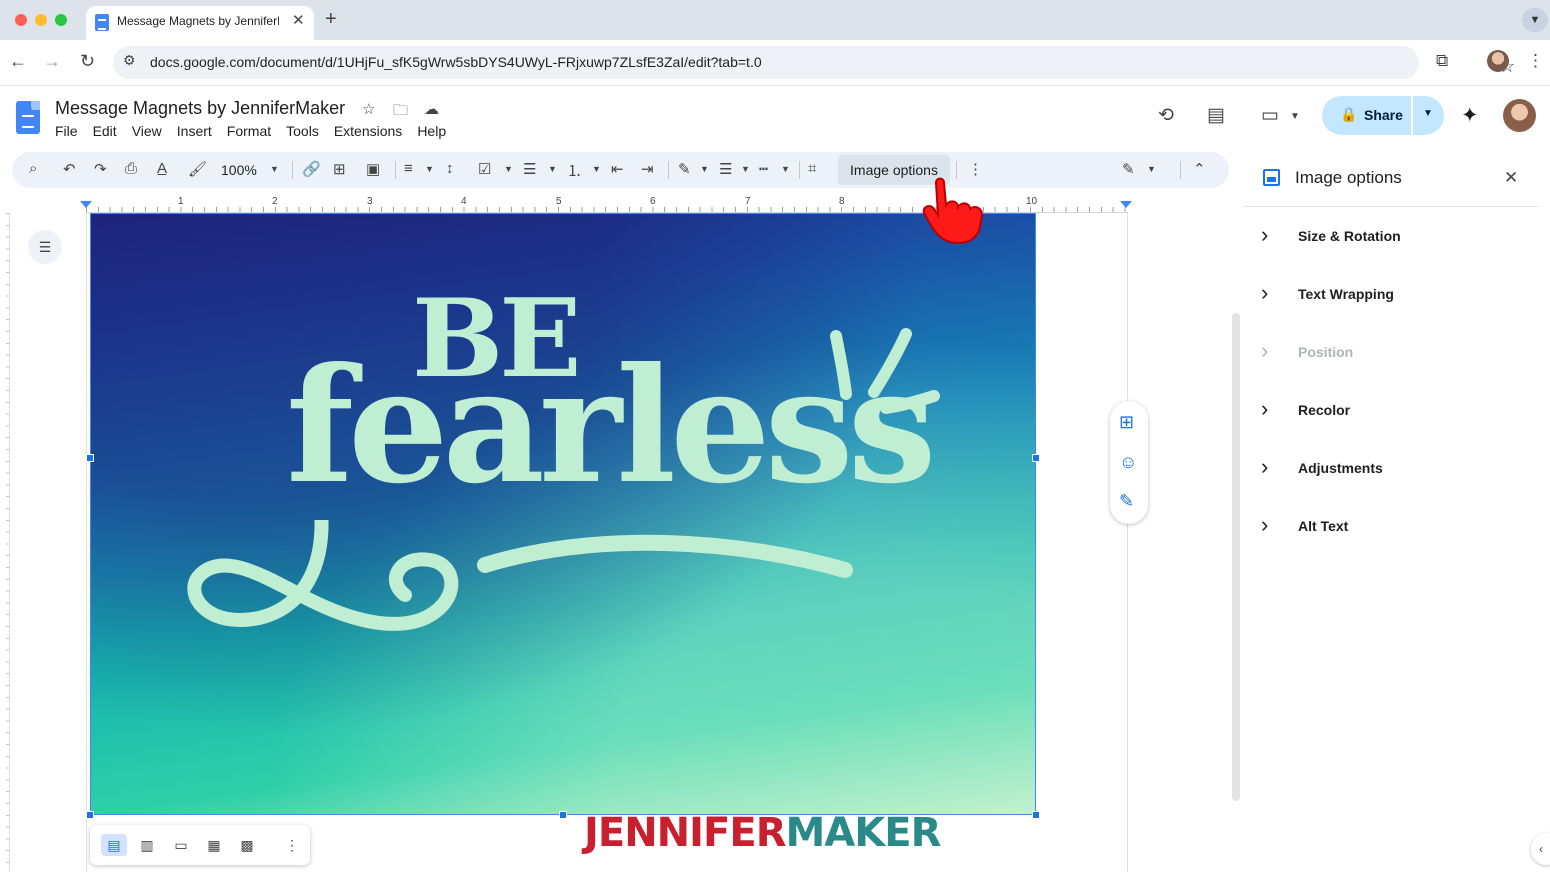 This screenshot has width=1550, height=872. Describe the element at coordinates (1428, 113) in the screenshot. I see `share-dropdown-icon: ▼` at that location.